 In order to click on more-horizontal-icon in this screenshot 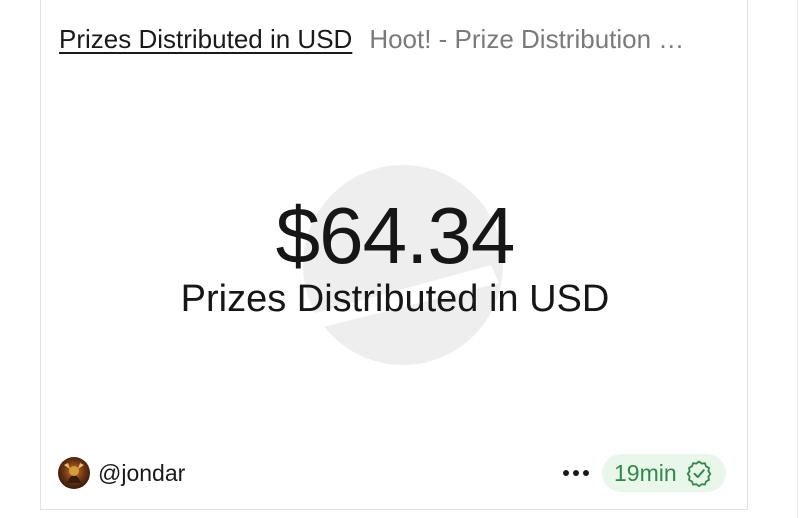, I will do `click(576, 473)`.